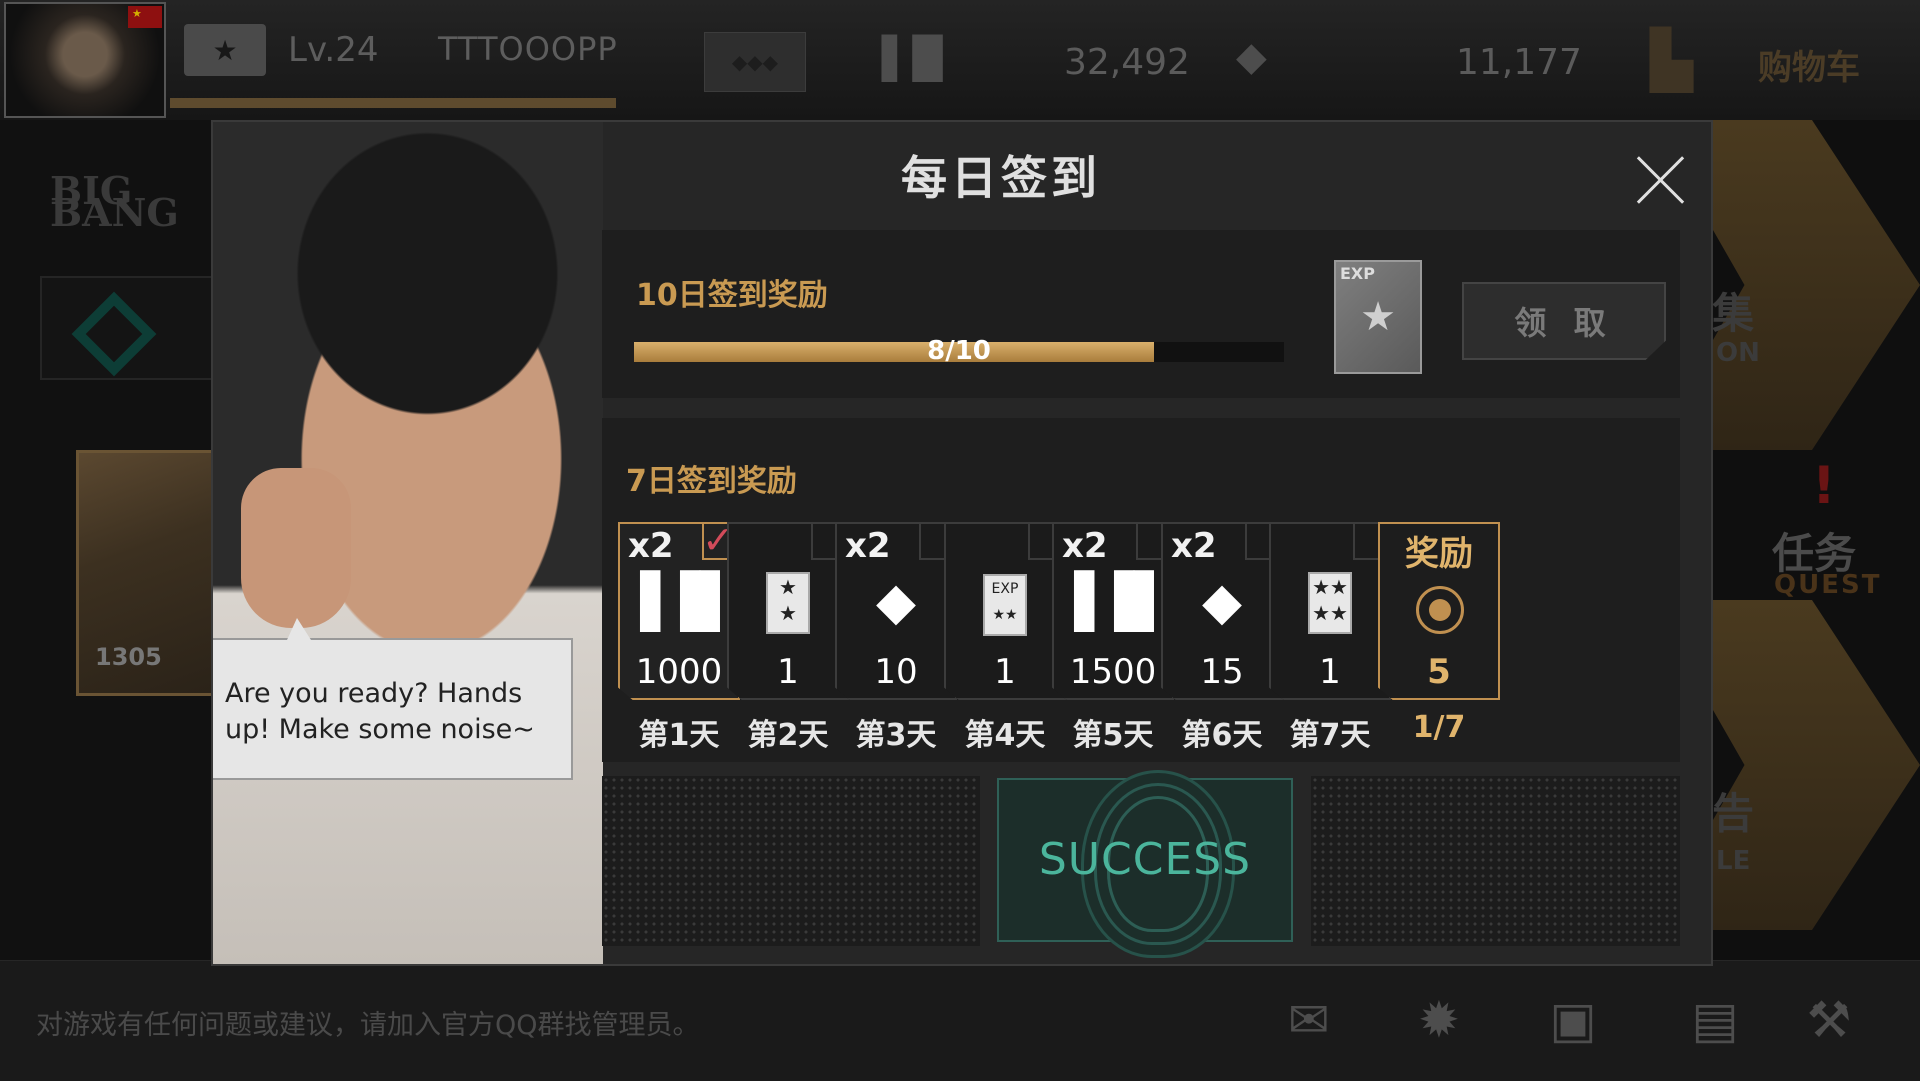 The height and width of the screenshot is (1081, 1920). What do you see at coordinates (791, 861) in the screenshot?
I see `dotted-panel-left` at bounding box center [791, 861].